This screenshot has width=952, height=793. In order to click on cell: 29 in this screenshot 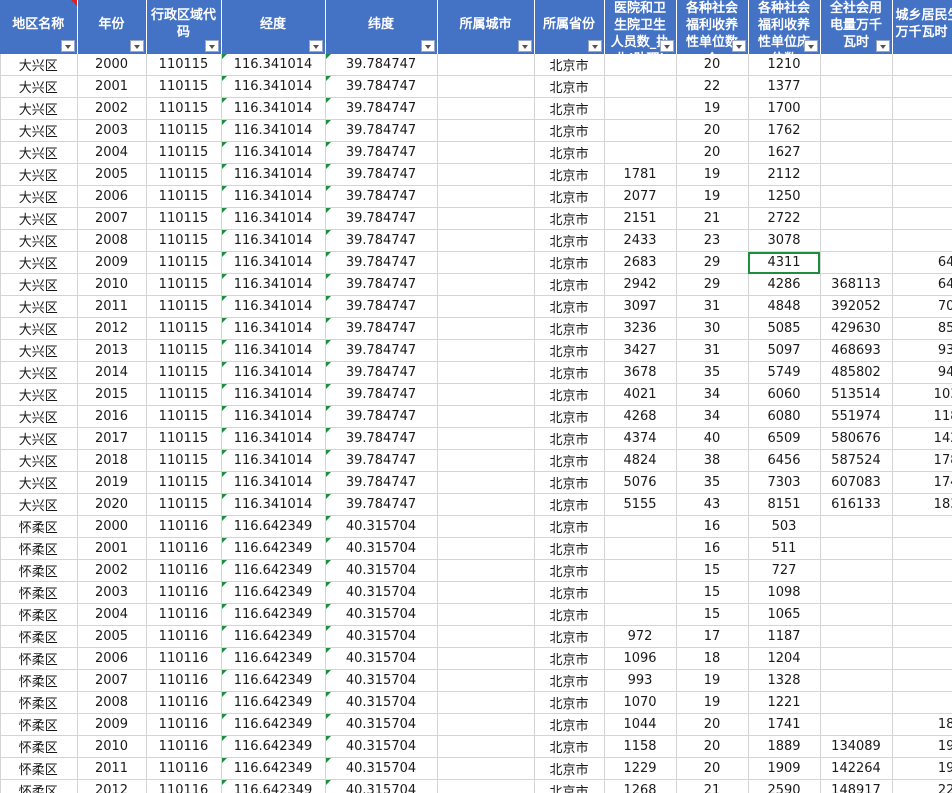, I will do `click(712, 262)`.